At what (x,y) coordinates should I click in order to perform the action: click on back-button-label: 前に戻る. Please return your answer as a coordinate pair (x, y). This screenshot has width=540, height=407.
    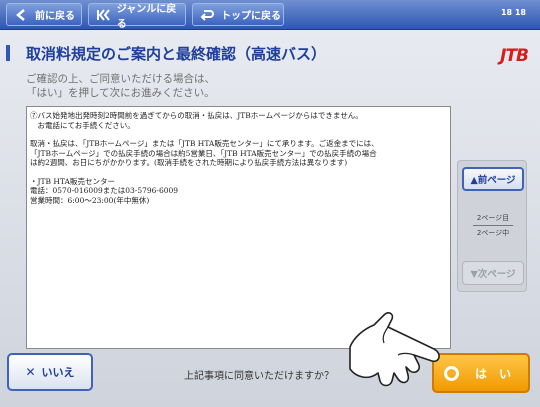
    Looking at the image, I should click on (55, 16).